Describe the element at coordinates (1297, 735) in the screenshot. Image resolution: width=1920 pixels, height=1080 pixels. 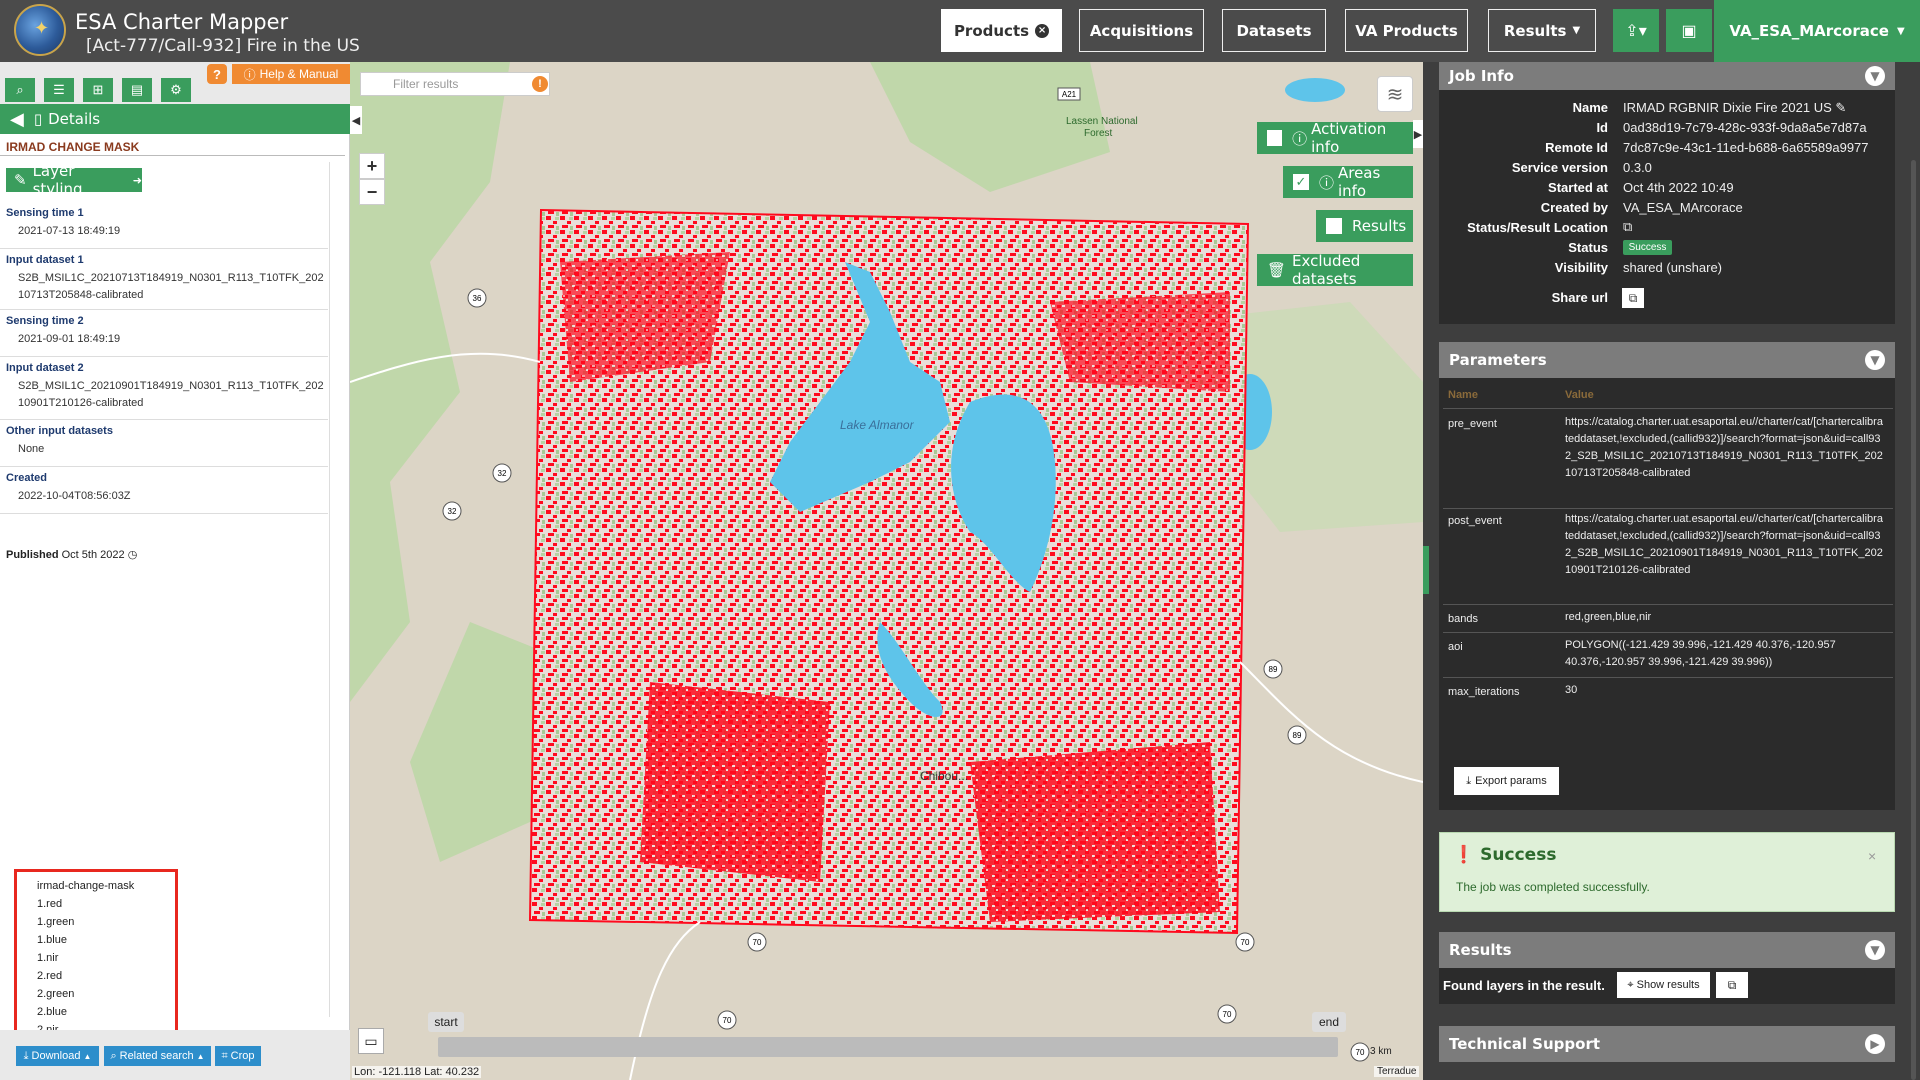
I see `svg-text: 89` at that location.